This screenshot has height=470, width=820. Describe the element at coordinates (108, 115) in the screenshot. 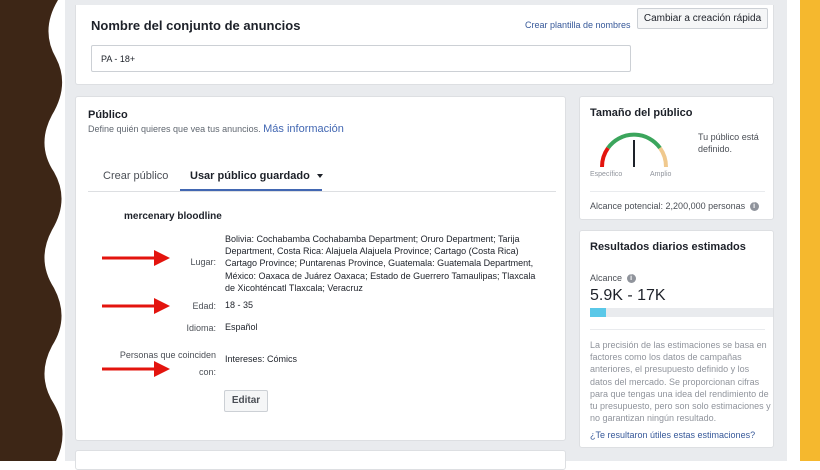

I see `audience-title: Público` at that location.